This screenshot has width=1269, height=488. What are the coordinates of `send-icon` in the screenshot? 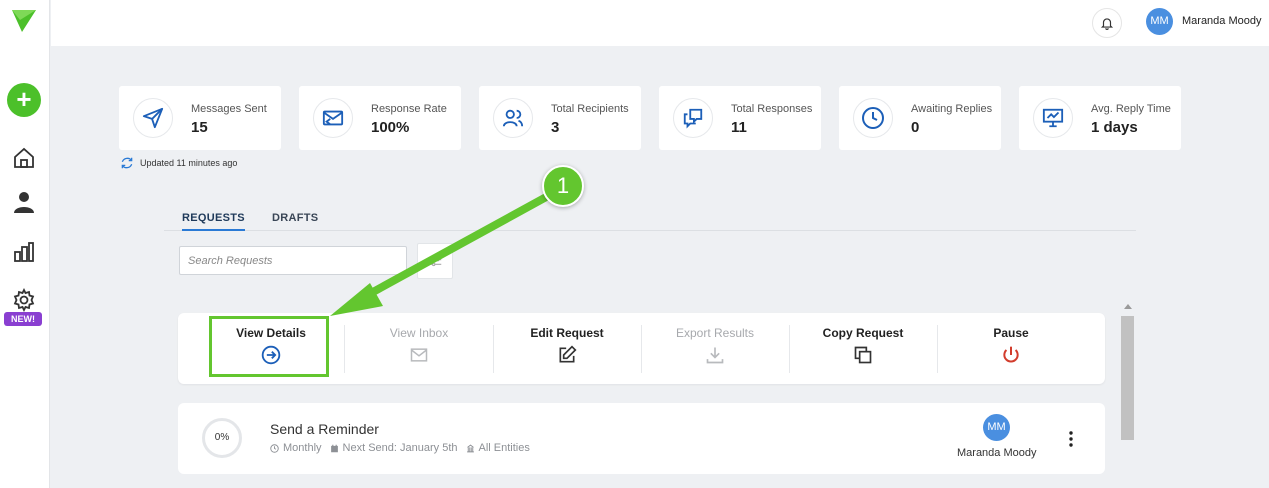 It's located at (153, 118).